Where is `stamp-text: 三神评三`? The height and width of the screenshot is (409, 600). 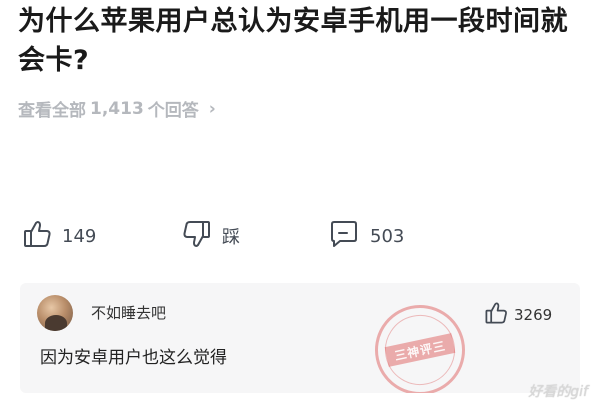
stamp-text: 三神评三 is located at coordinates (420, 350).